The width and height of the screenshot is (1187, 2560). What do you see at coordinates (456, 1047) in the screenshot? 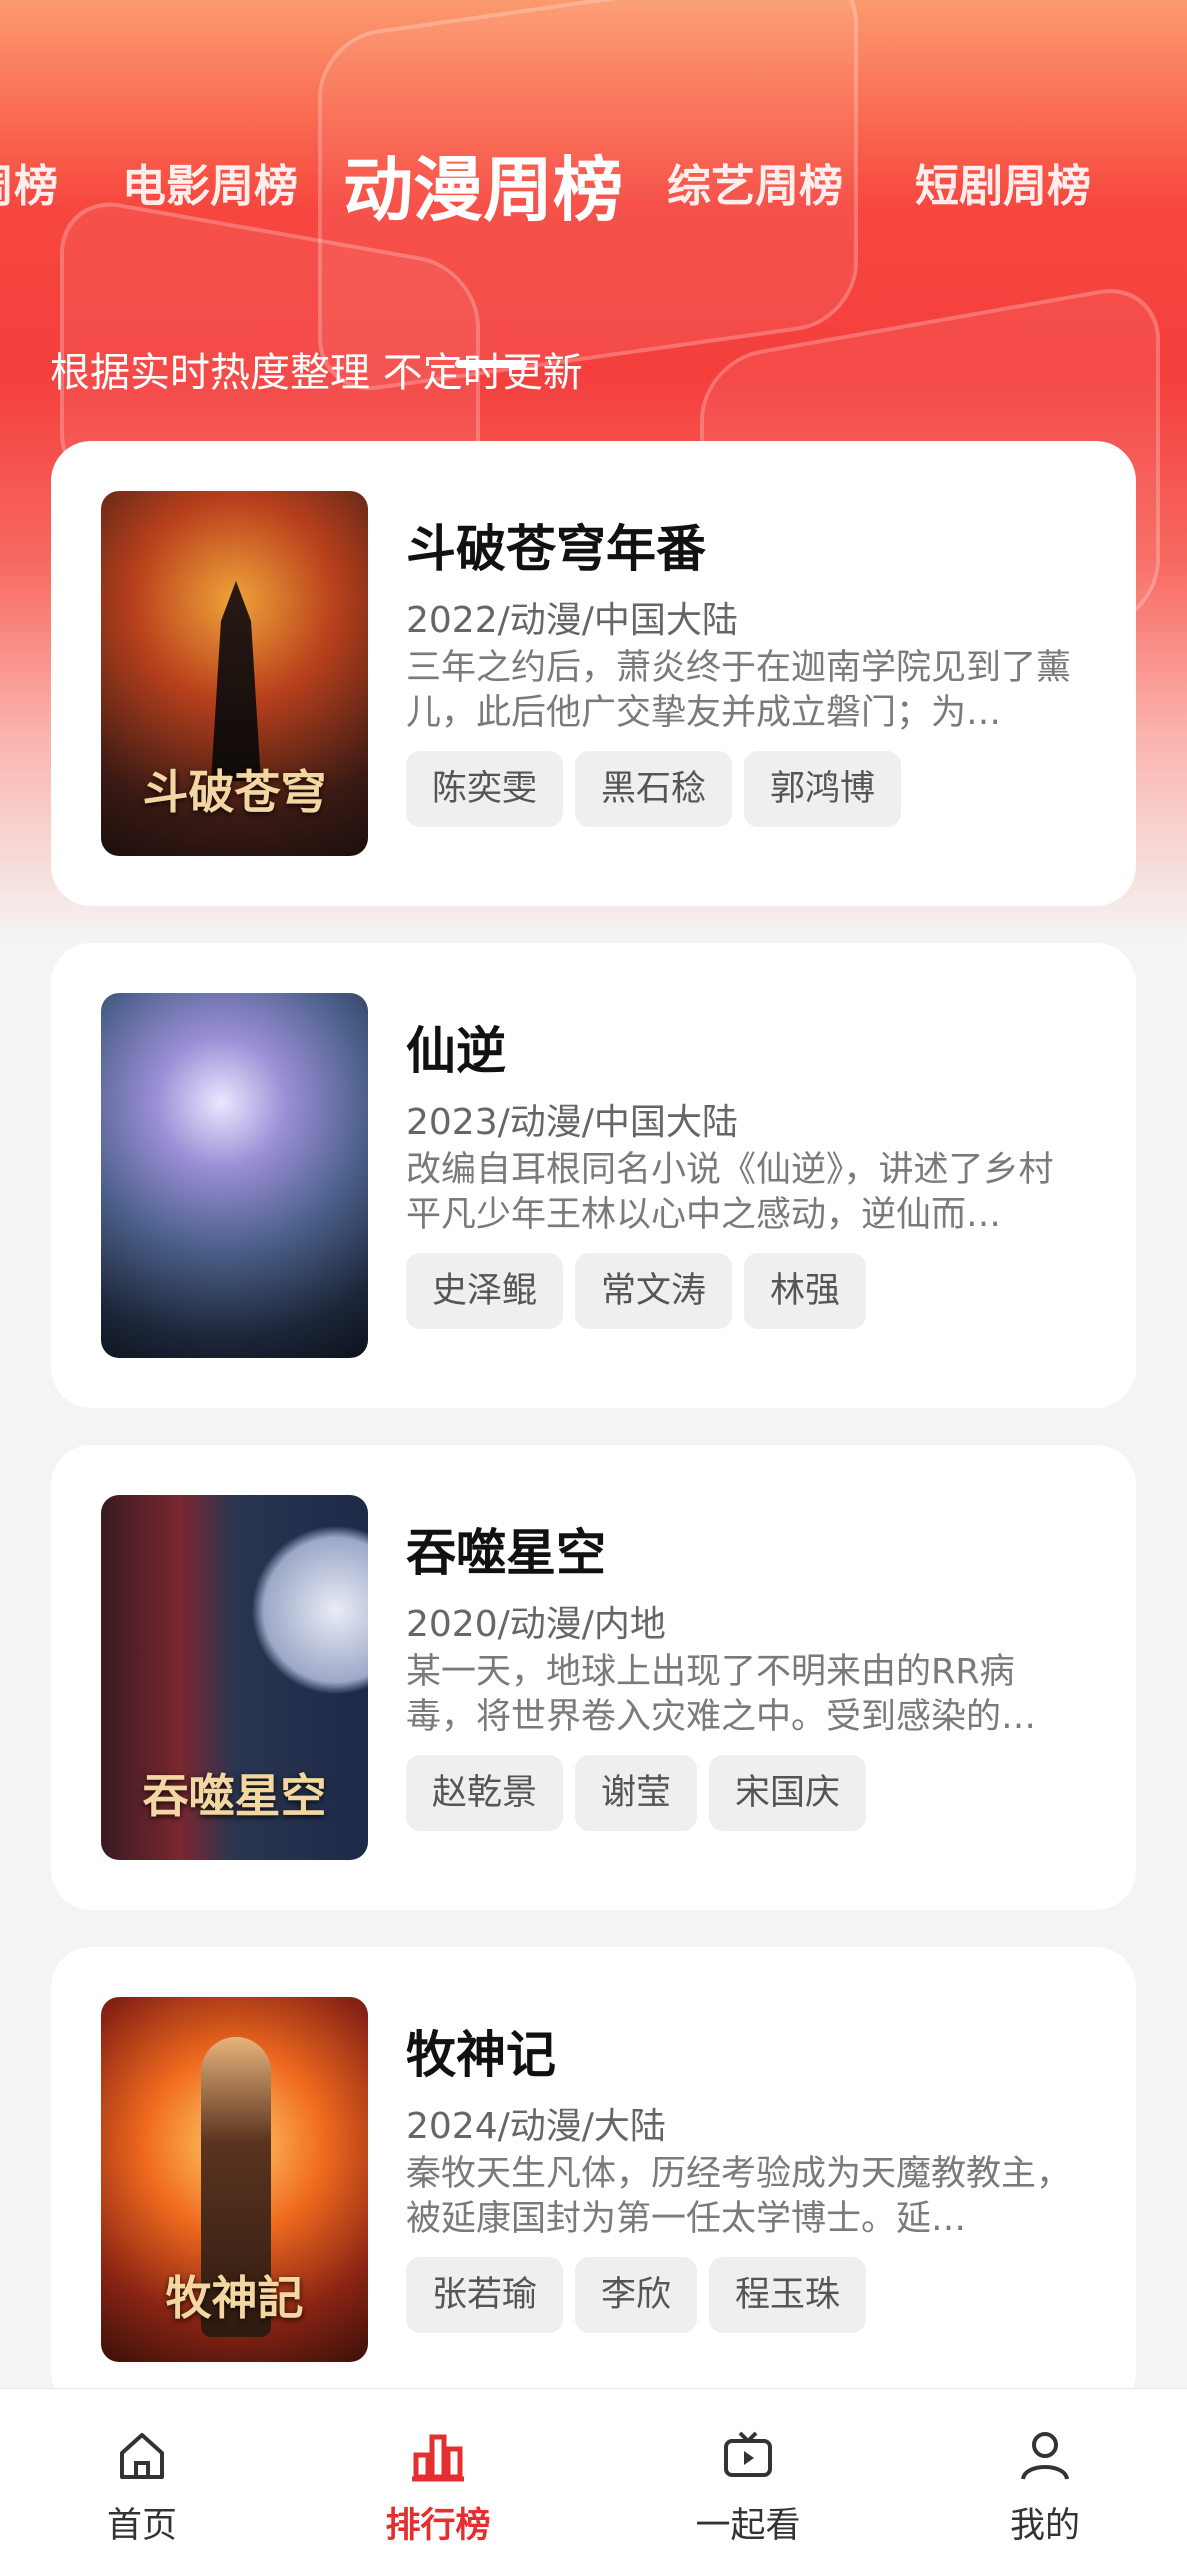
I see `show-title: 仙逆` at bounding box center [456, 1047].